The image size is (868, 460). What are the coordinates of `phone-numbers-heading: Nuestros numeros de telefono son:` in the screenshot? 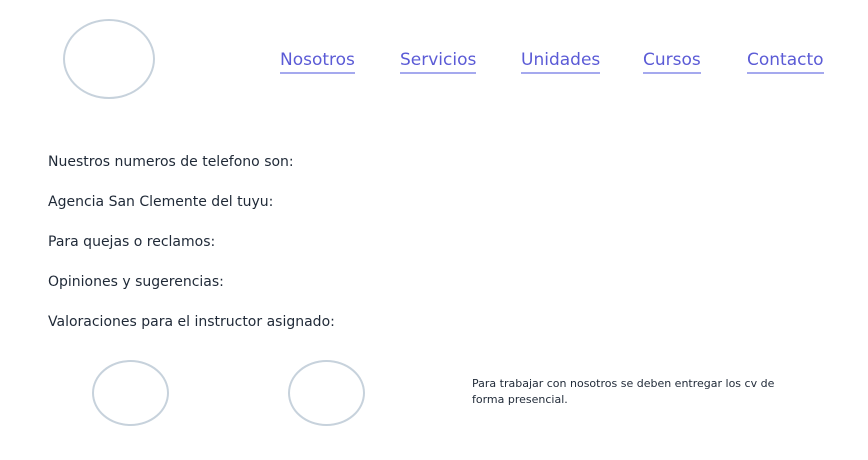 It's located at (171, 162).